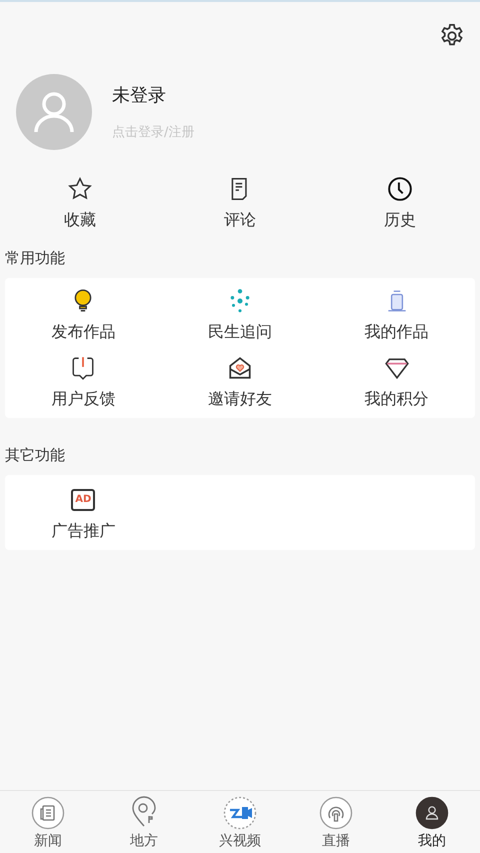  I want to click on function-label: 我的作品, so click(396, 332).